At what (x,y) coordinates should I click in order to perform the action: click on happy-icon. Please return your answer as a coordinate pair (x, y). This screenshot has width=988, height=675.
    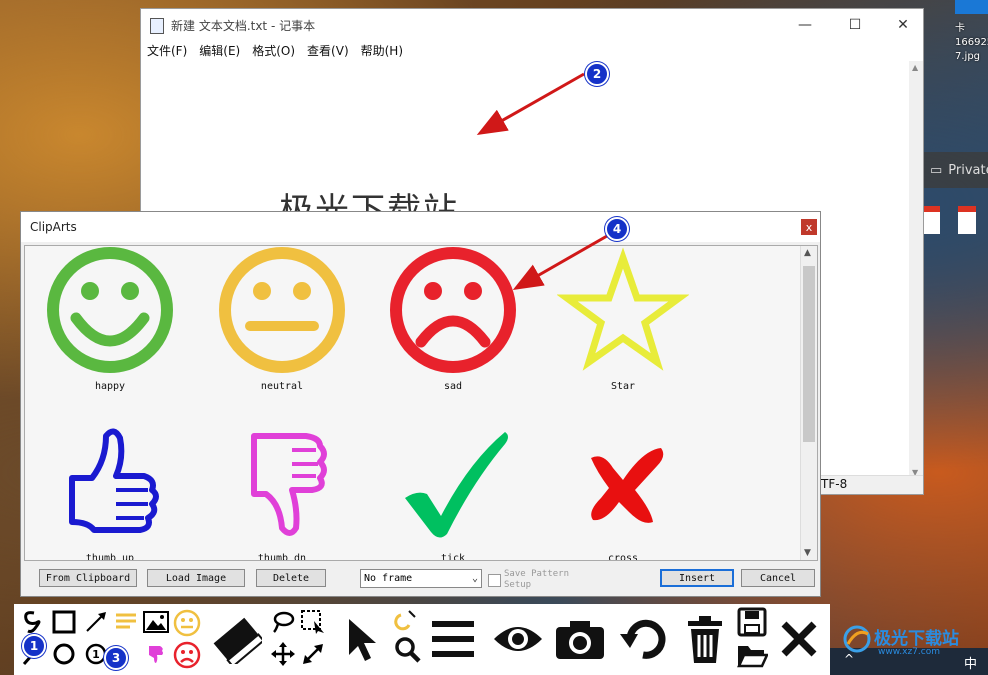
    Looking at the image, I should click on (110, 310).